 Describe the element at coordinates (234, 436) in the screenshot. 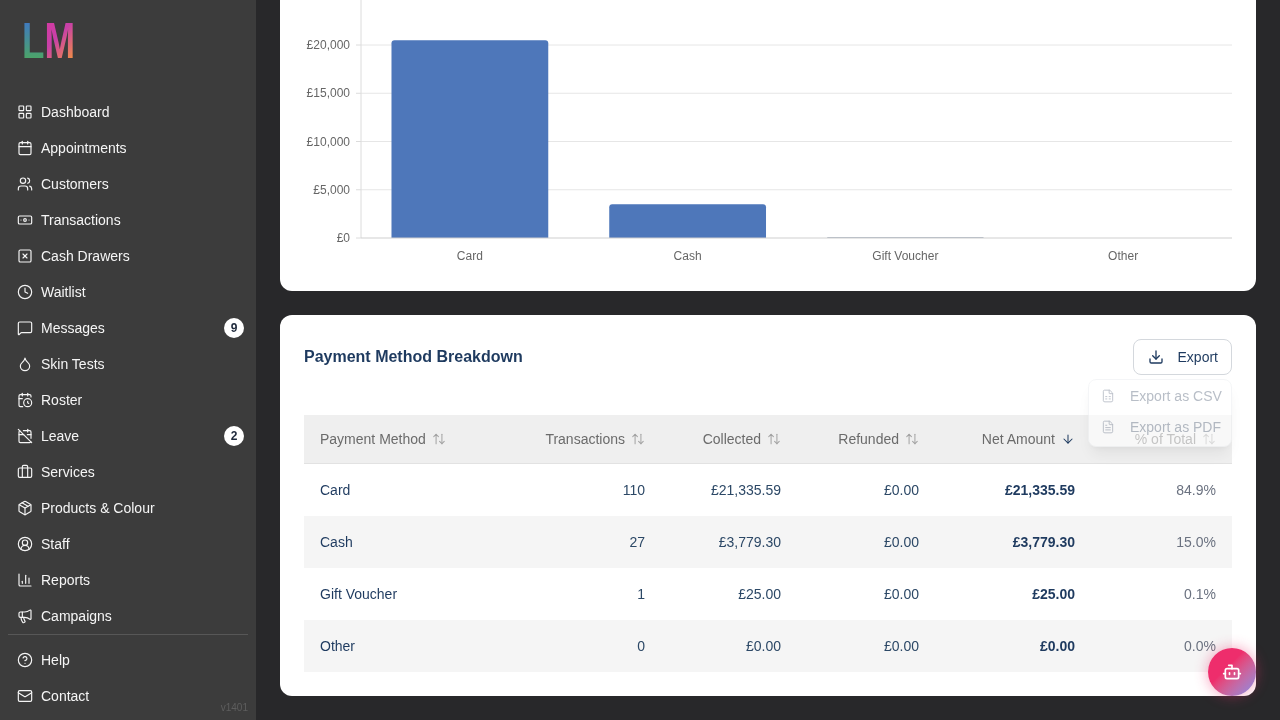

I see `count-badge: 2` at that location.